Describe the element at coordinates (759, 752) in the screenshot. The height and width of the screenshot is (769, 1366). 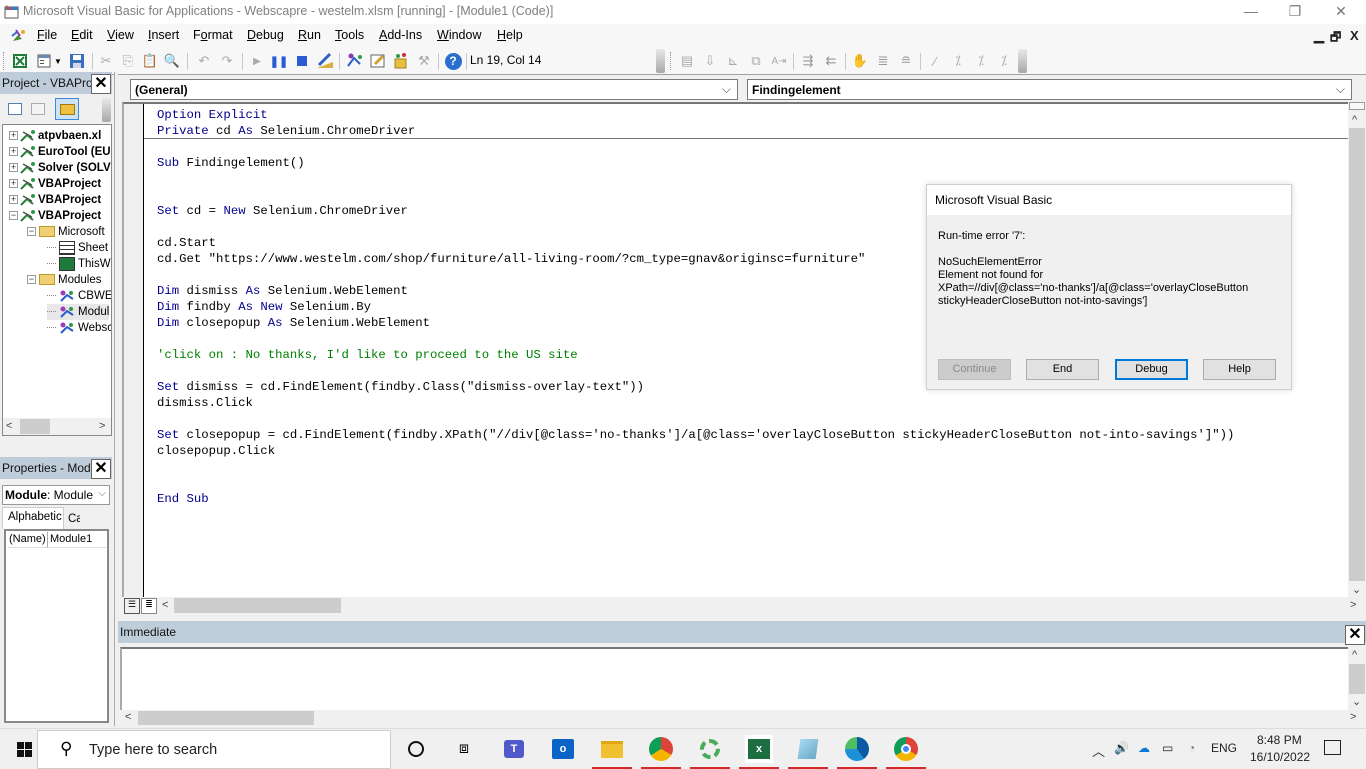
I see `excel-icon: x` at that location.